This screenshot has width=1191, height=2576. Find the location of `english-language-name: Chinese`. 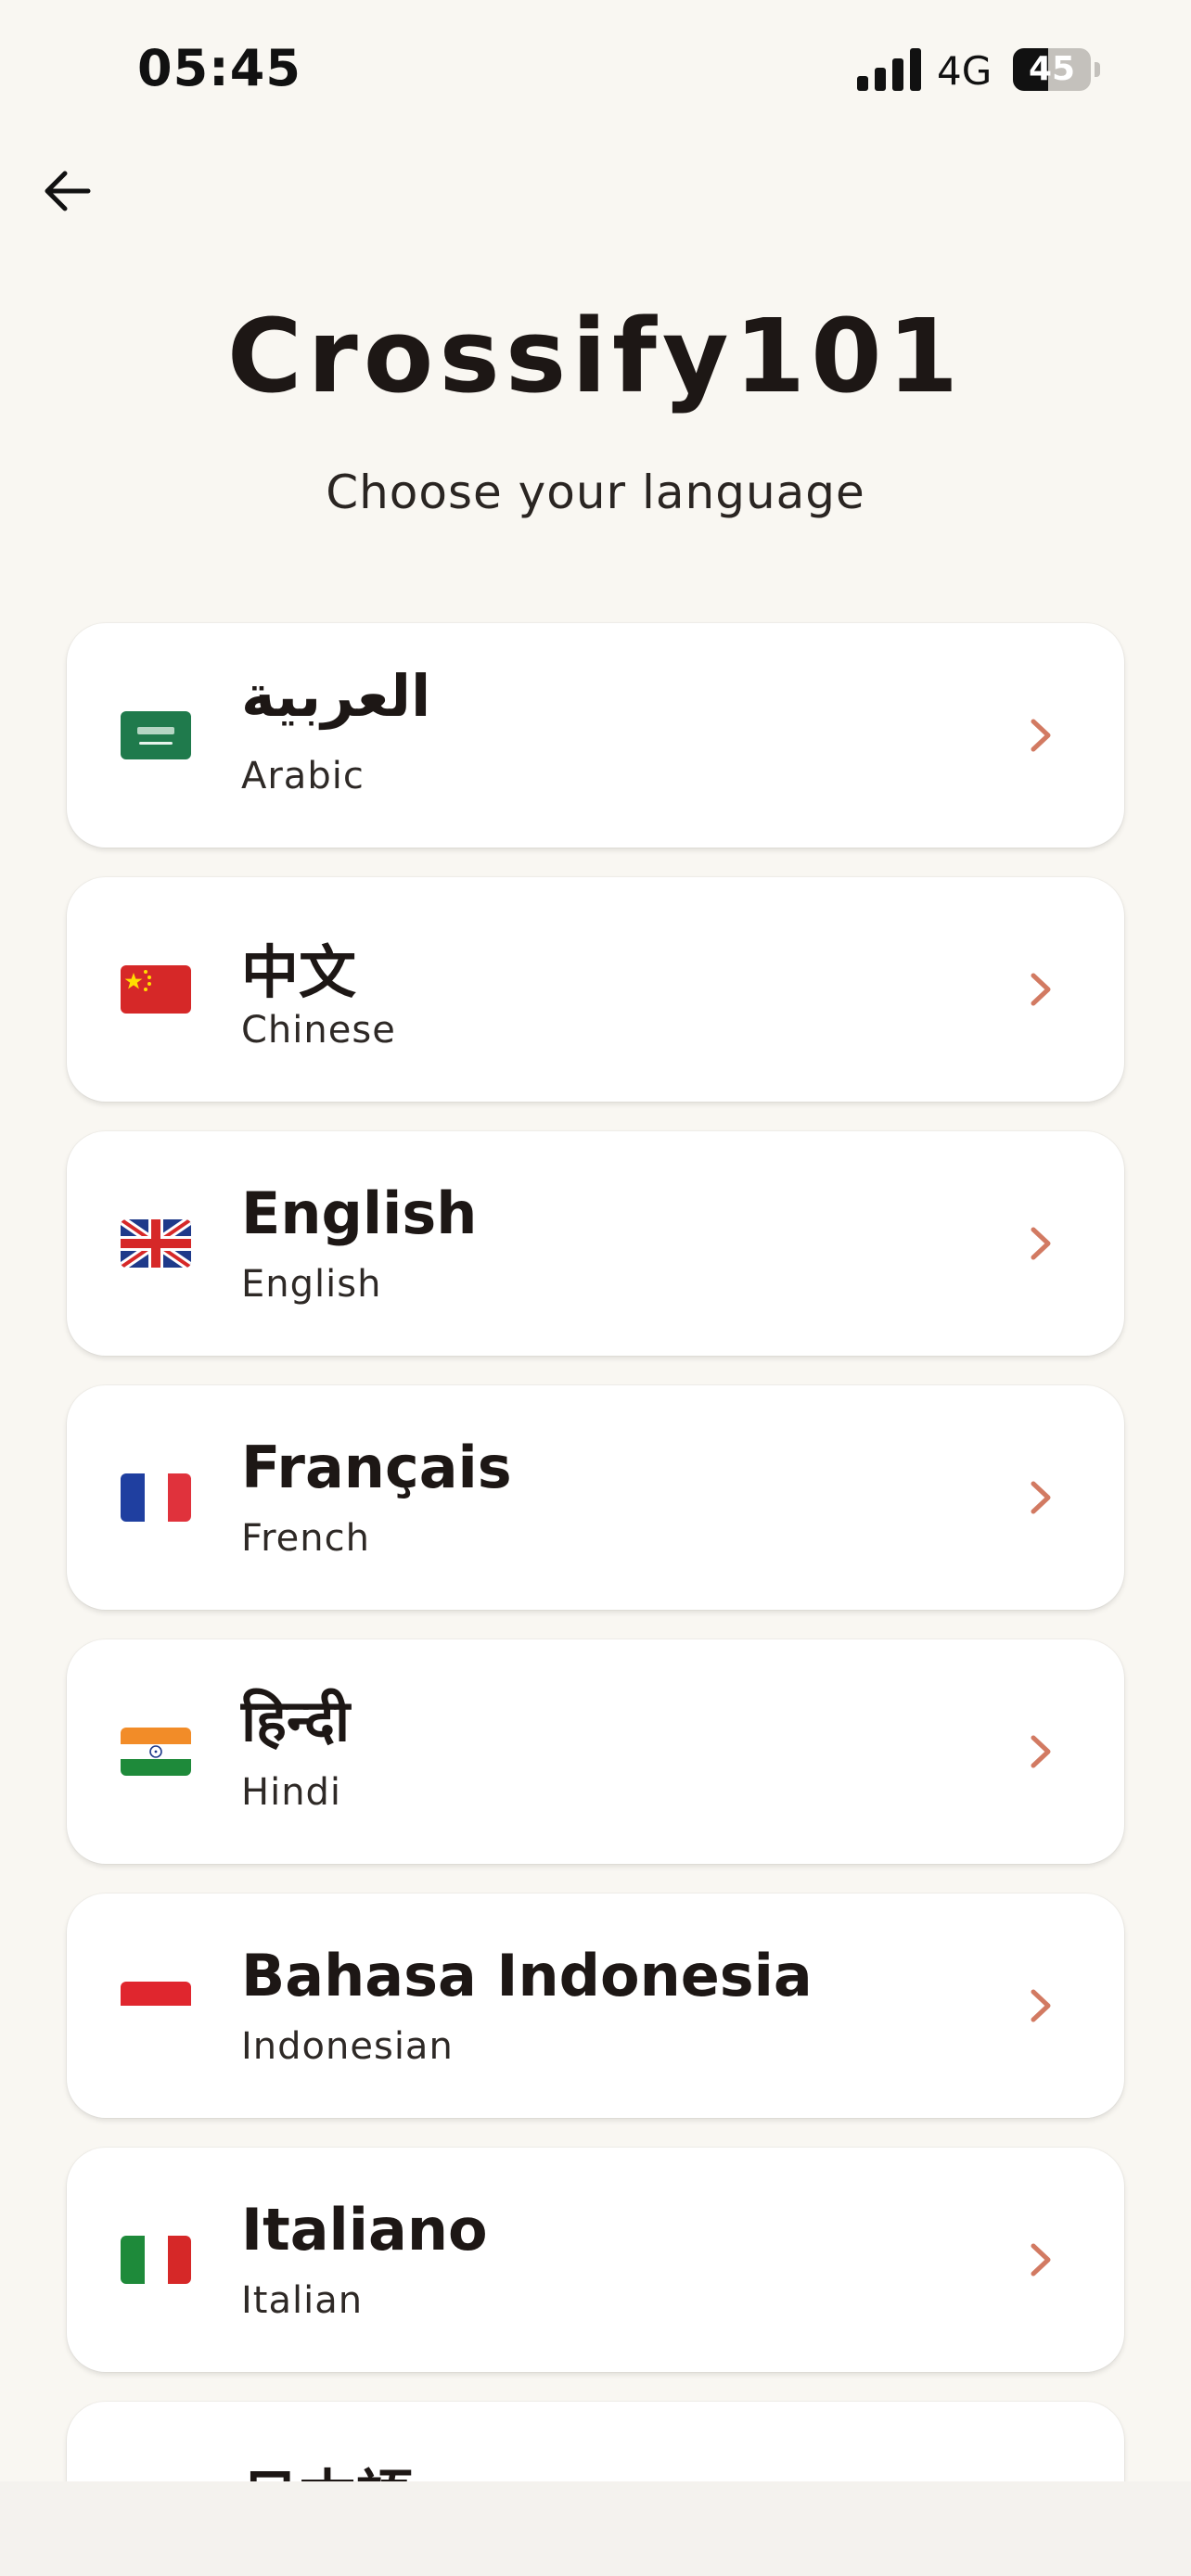

english-language-name: Chinese is located at coordinates (318, 1030).